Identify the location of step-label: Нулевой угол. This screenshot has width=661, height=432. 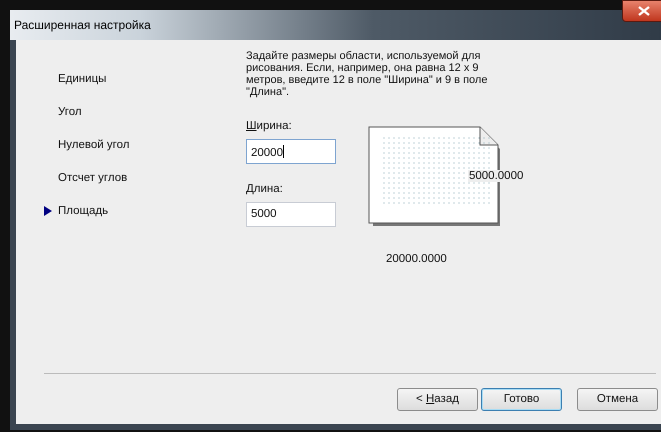
(94, 145).